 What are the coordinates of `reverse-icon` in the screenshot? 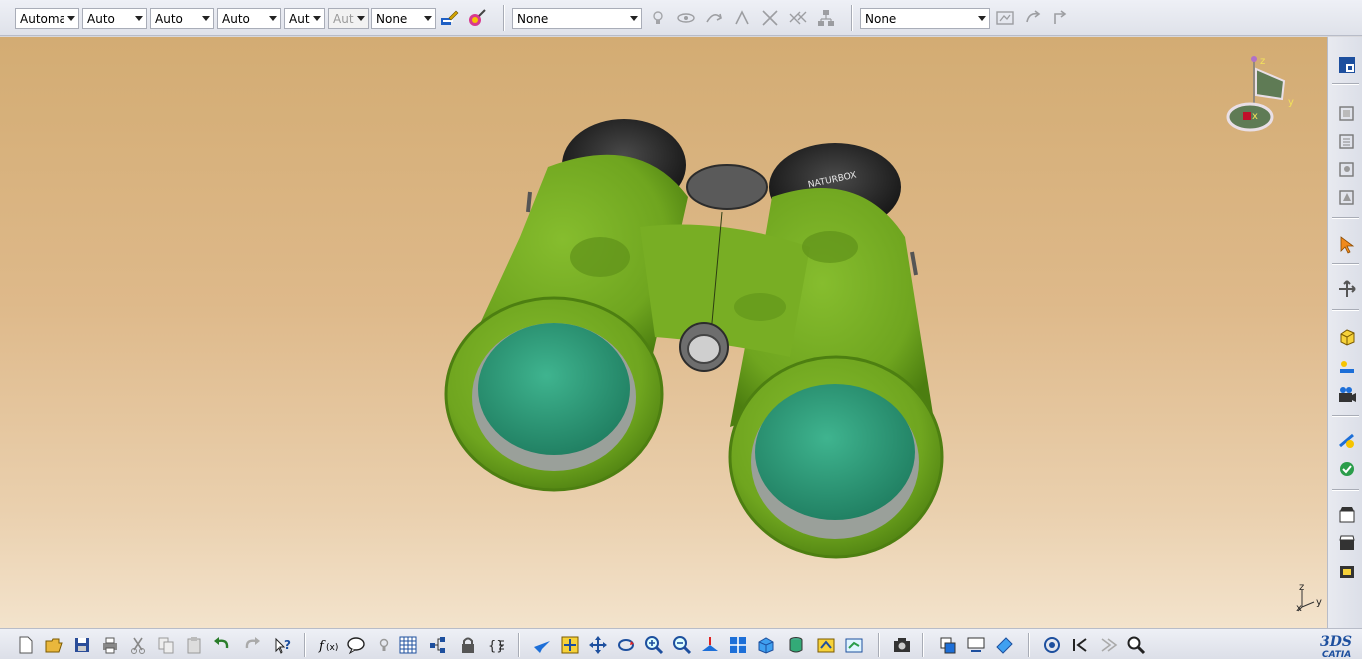 It's located at (742, 18).